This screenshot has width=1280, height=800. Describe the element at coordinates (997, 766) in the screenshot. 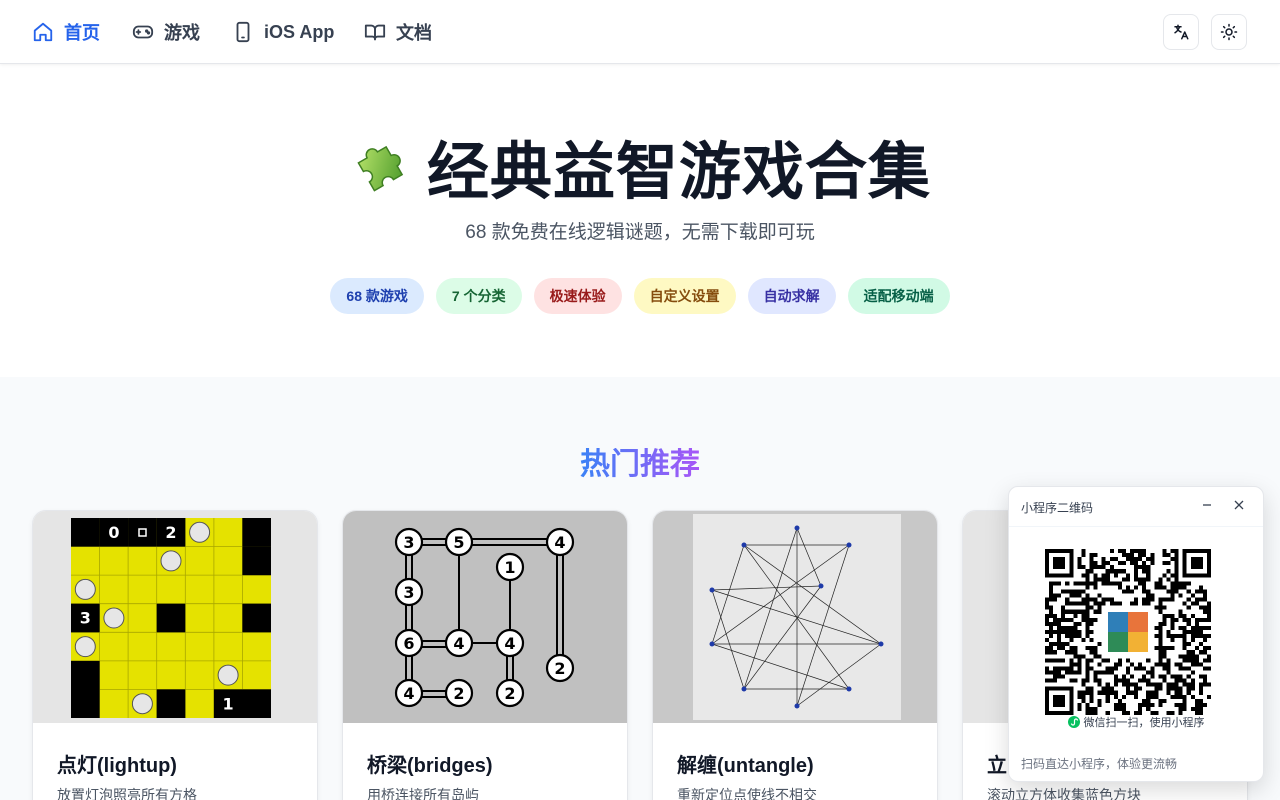

I see `card-title-cube: 立` at that location.